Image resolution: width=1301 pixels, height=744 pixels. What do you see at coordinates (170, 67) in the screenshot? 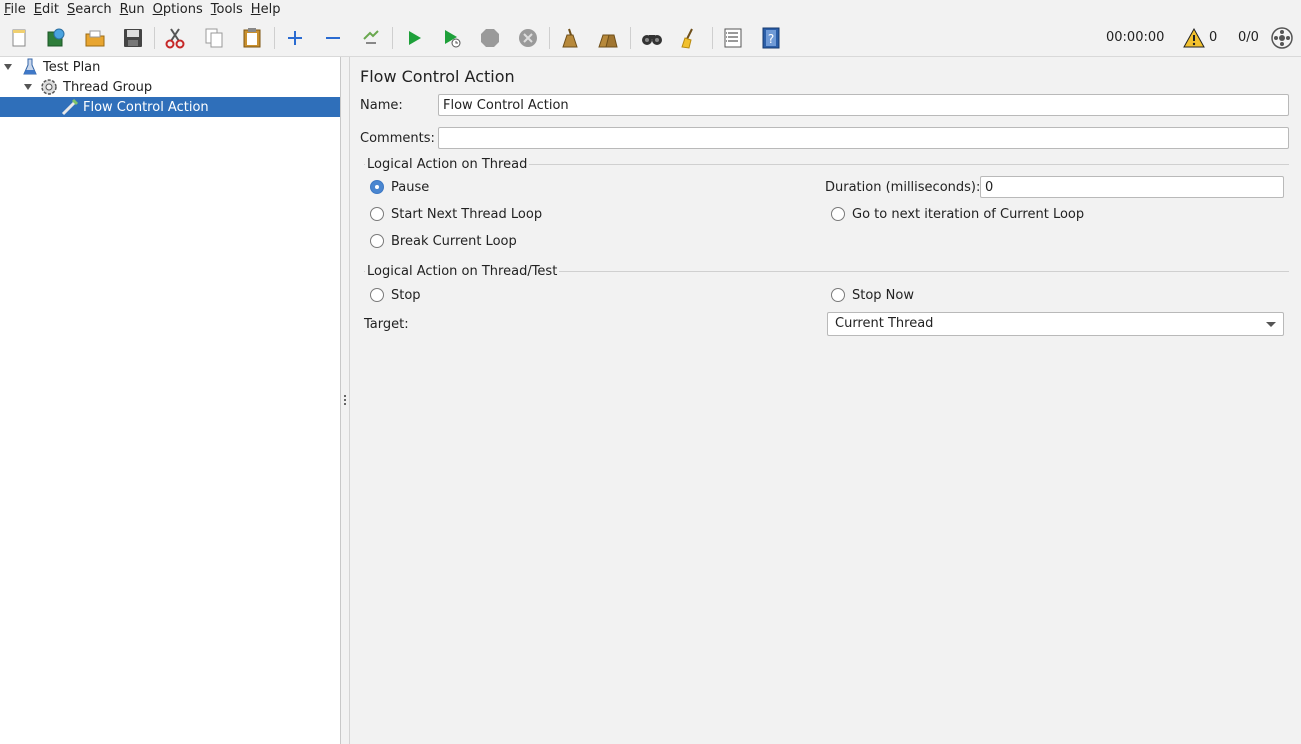
I see `tree-item-test-plan: Test Plan` at bounding box center [170, 67].